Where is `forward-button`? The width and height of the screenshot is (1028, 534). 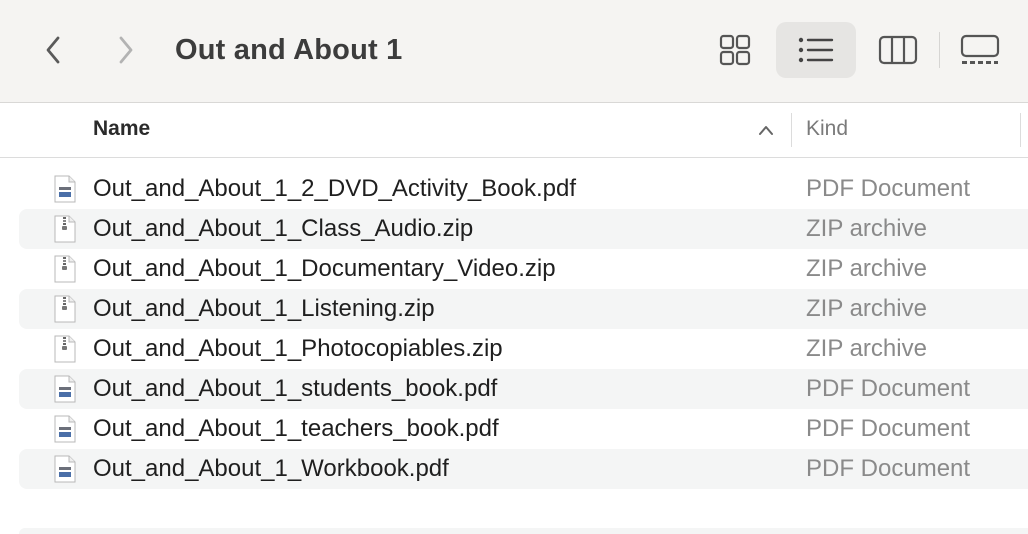 forward-button is located at coordinates (125, 50).